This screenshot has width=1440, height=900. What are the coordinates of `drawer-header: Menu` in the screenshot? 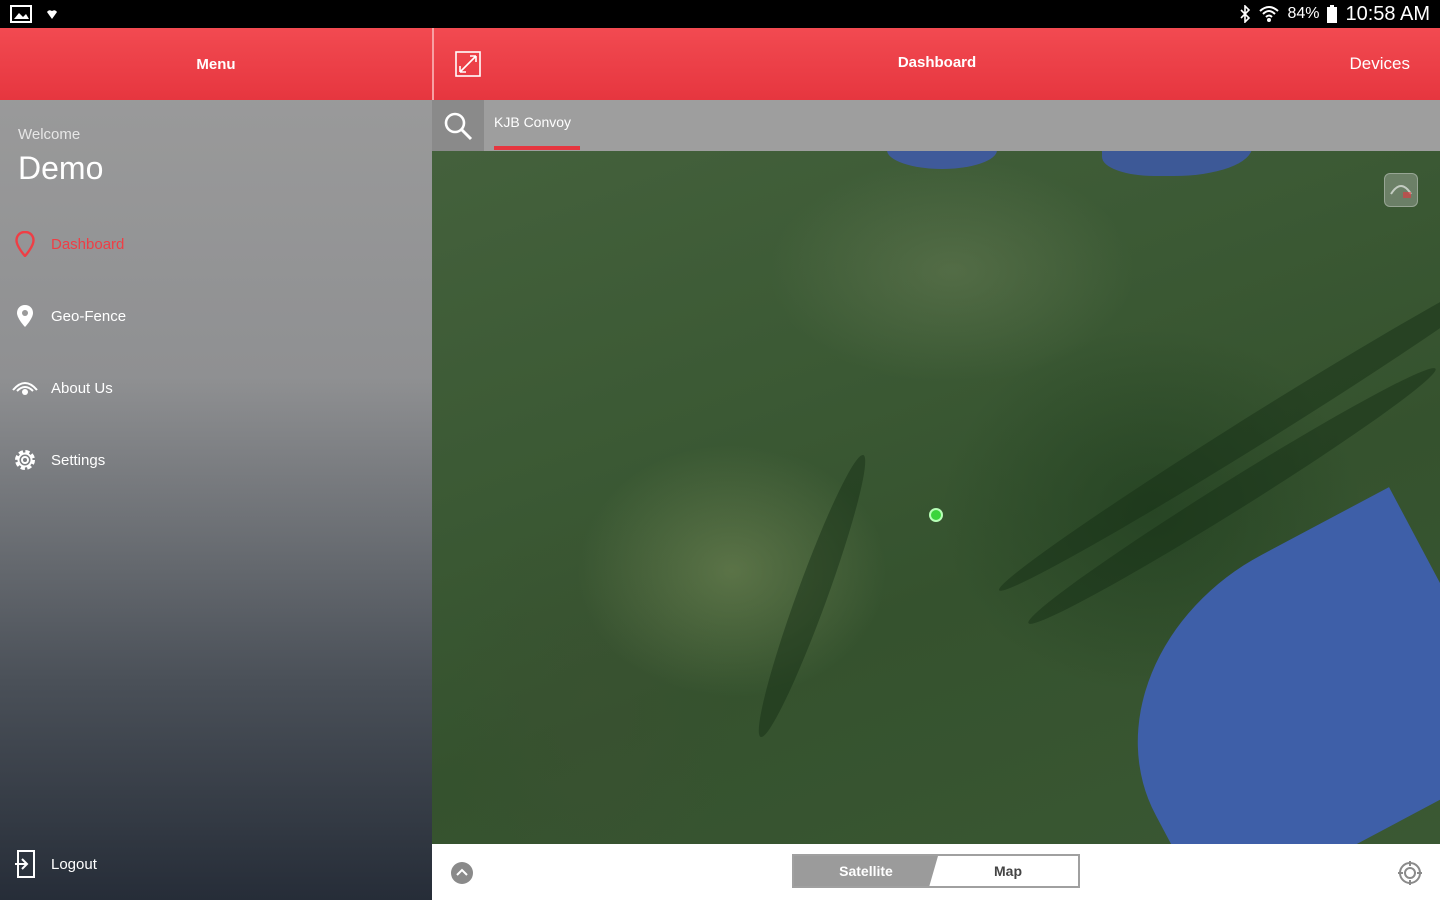 It's located at (216, 64).